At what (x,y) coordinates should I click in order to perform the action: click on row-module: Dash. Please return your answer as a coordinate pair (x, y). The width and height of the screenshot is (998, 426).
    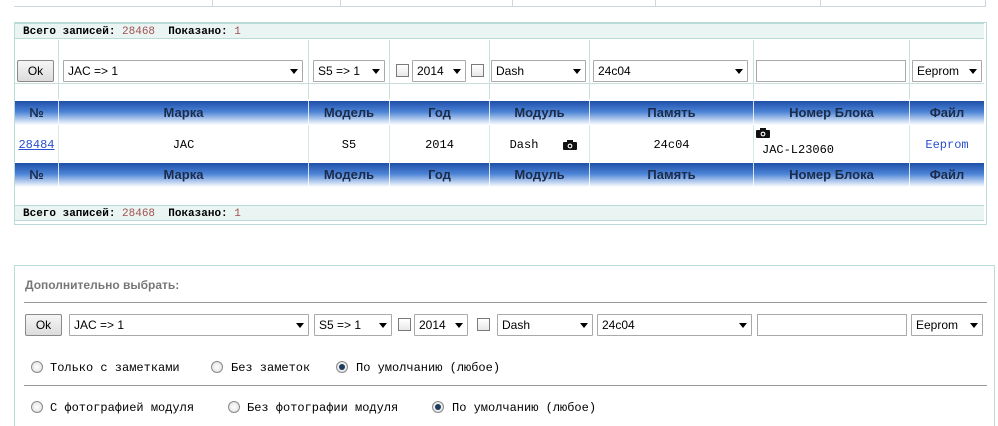
    Looking at the image, I should click on (524, 145).